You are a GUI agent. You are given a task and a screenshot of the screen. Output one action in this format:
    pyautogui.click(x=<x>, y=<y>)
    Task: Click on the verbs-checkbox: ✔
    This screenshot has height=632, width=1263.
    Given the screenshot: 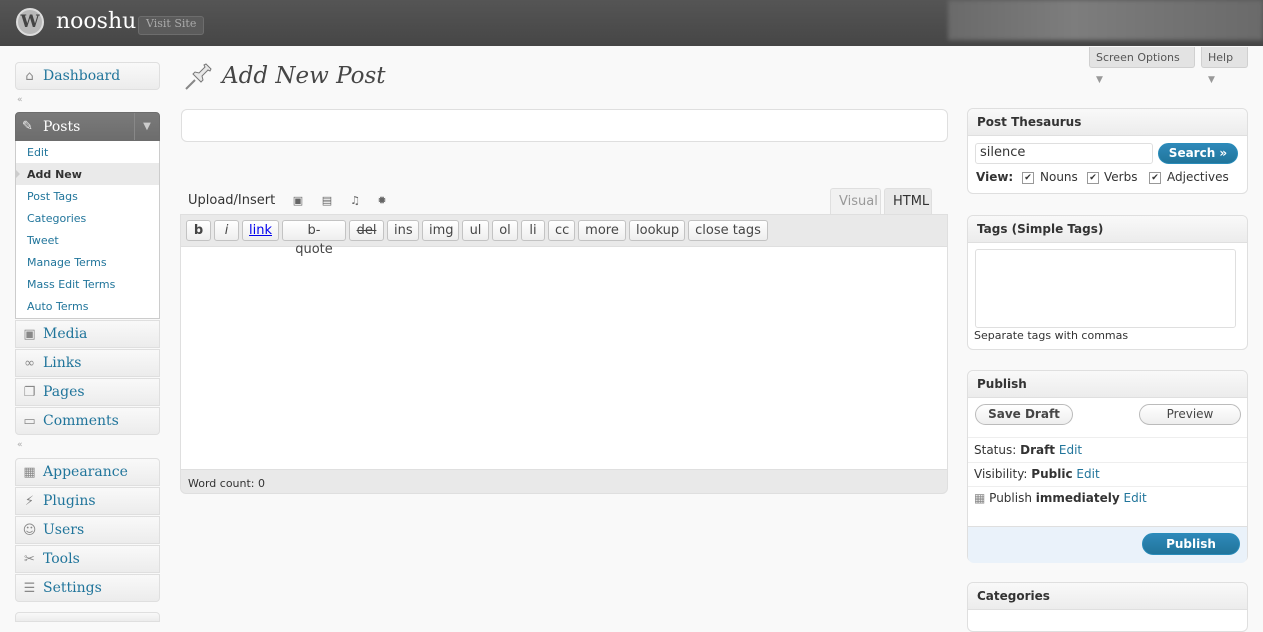 What is the action you would take?
    pyautogui.click(x=1093, y=178)
    